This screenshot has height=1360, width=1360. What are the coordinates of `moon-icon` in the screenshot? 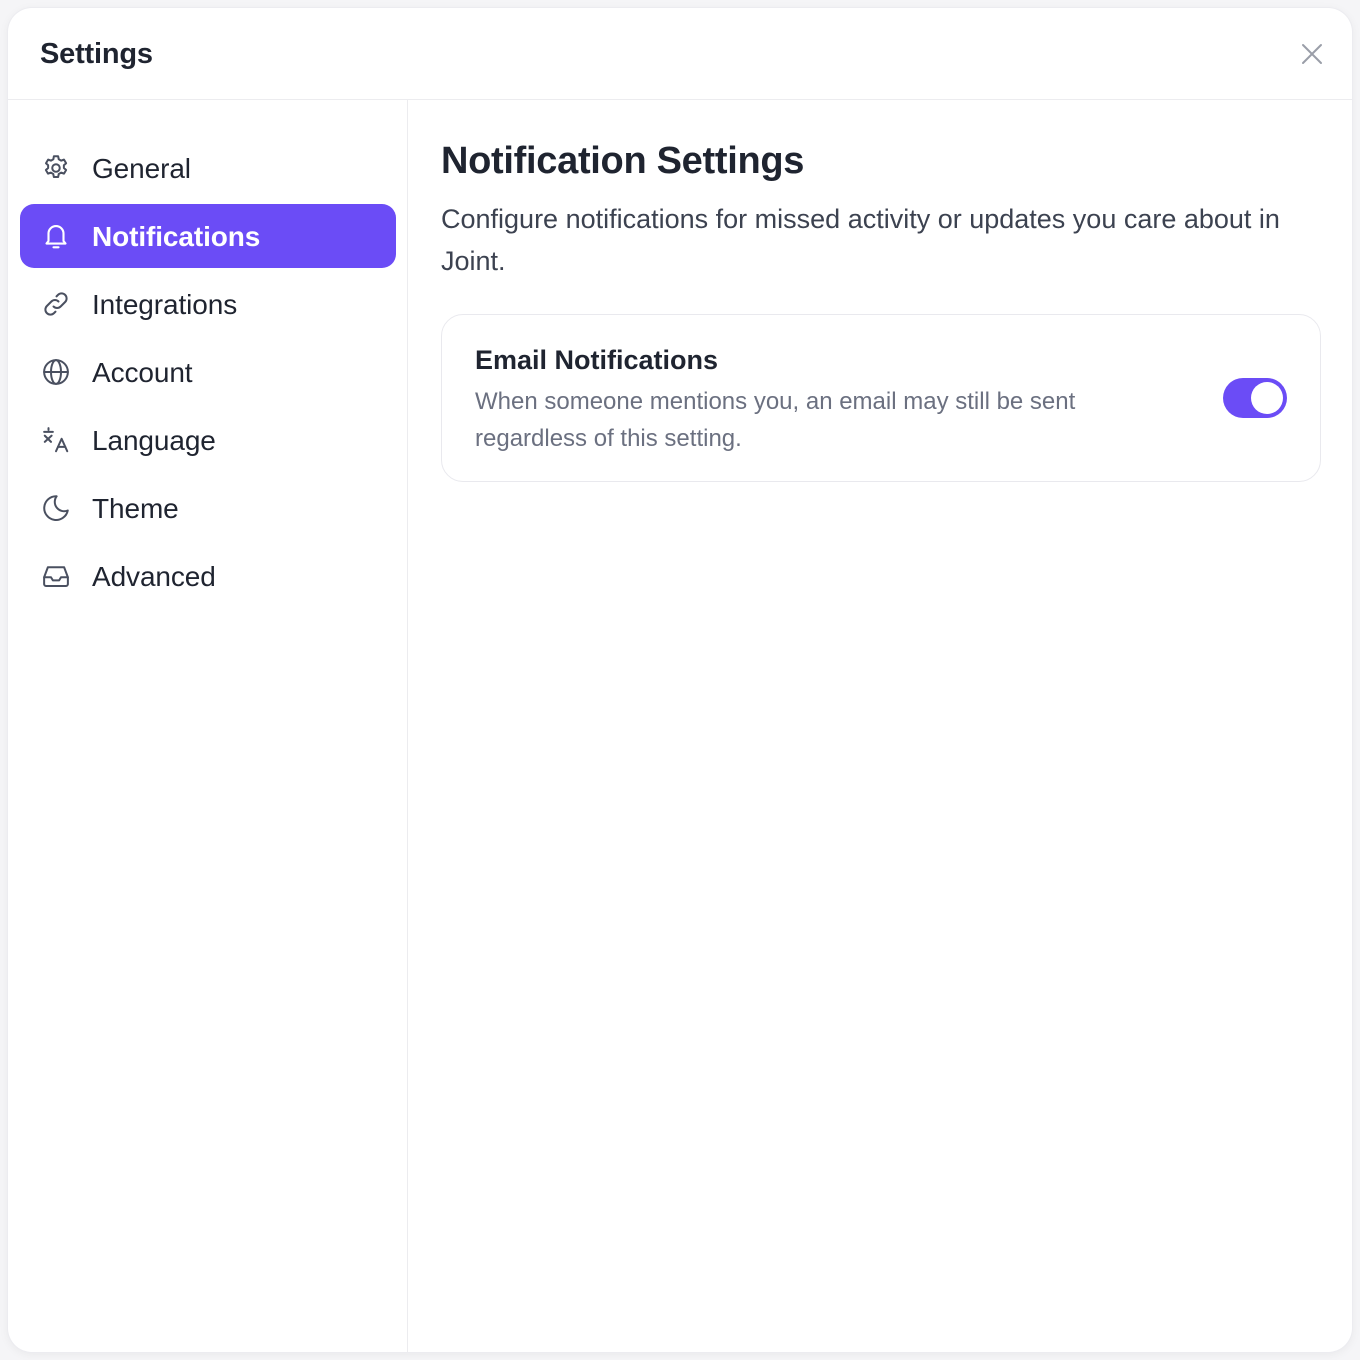 It's located at (56, 508).